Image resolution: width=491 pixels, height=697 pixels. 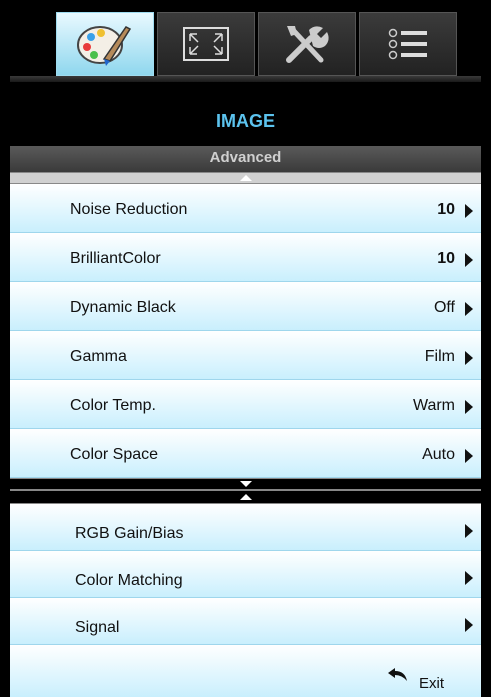 I want to click on menu-item-brilliantcolor: BrilliantColor 10, so click(x=245, y=257).